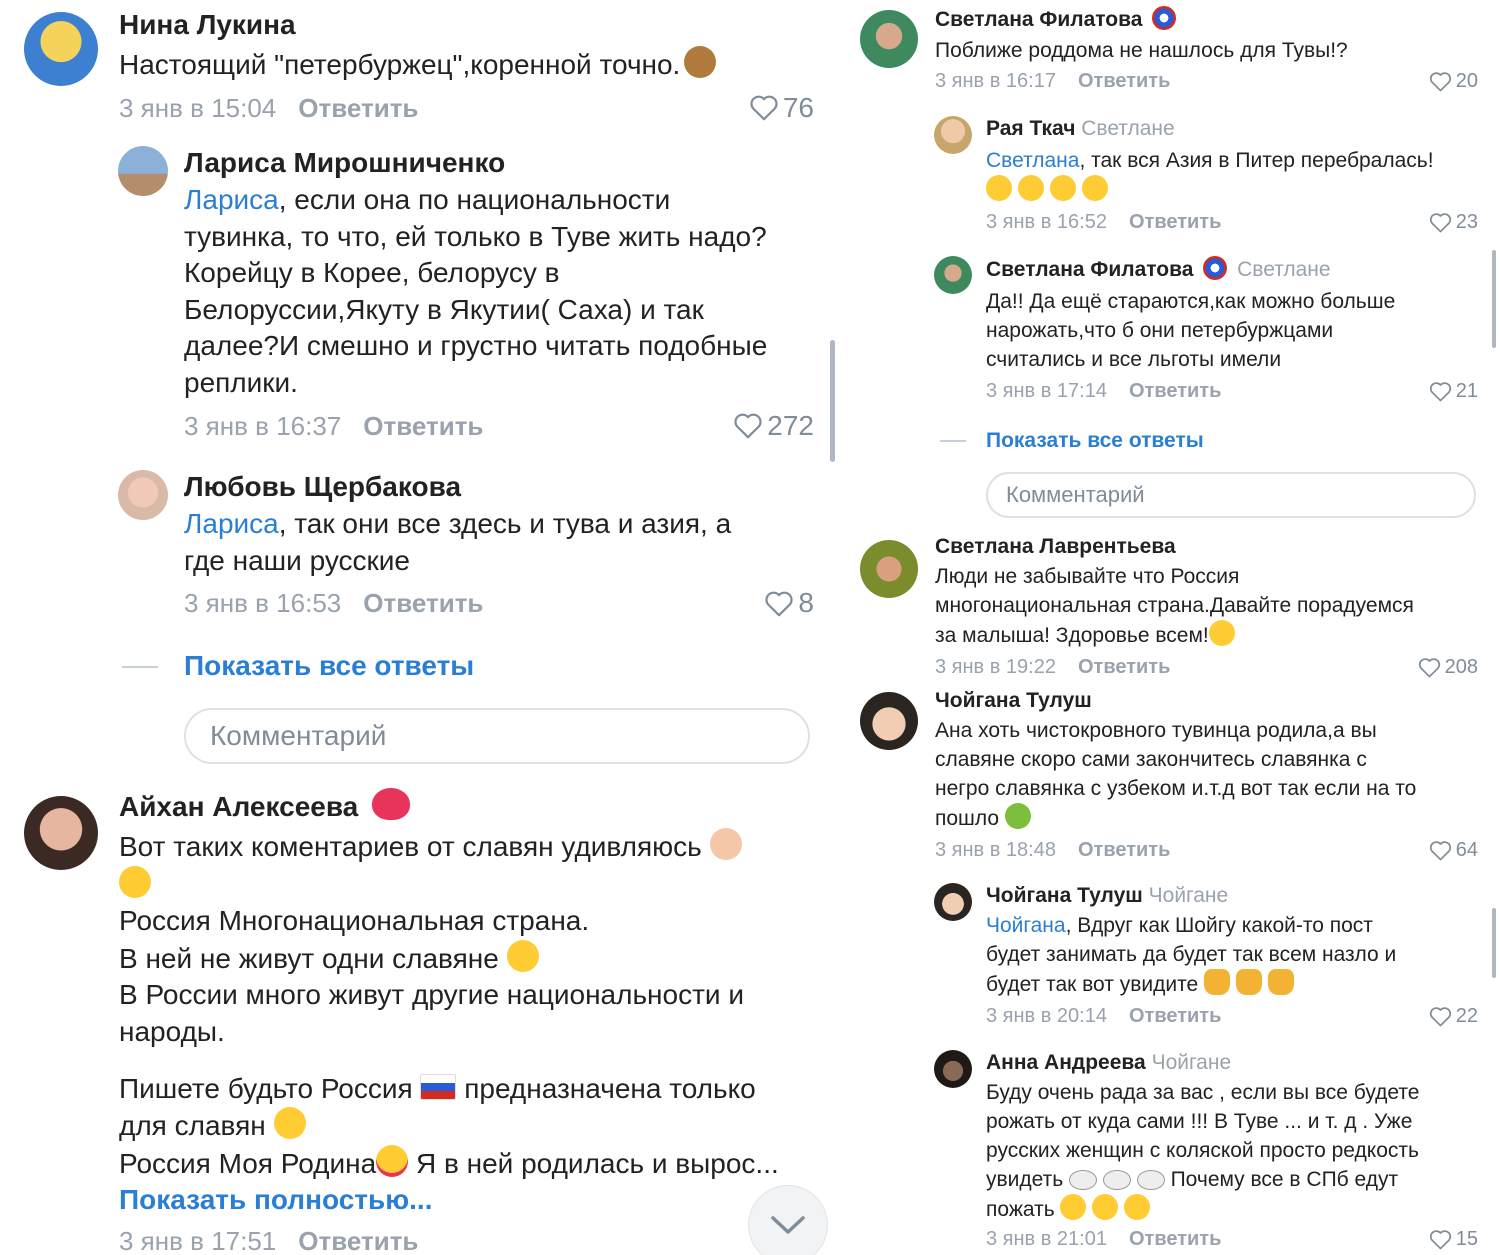  I want to click on comment-date: 3 янв в 17:14, so click(1046, 391).